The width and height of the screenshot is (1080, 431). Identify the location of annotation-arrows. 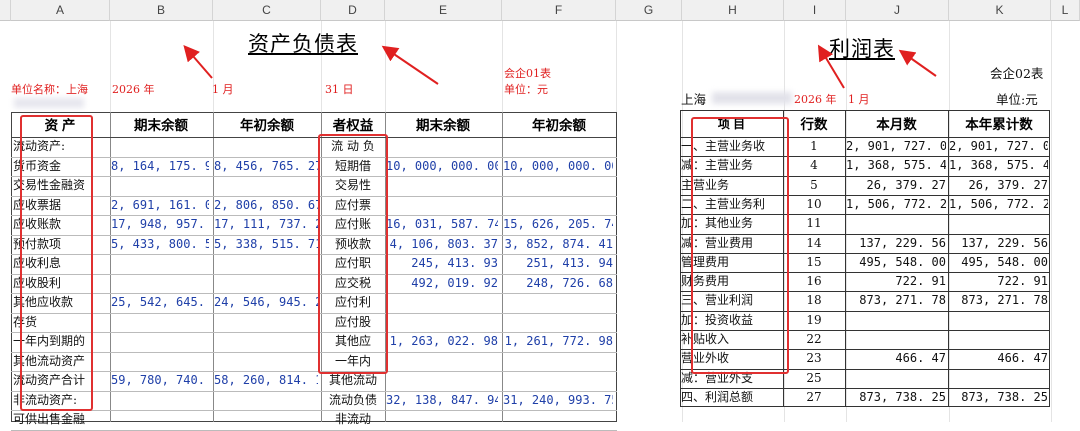
(560, 66).